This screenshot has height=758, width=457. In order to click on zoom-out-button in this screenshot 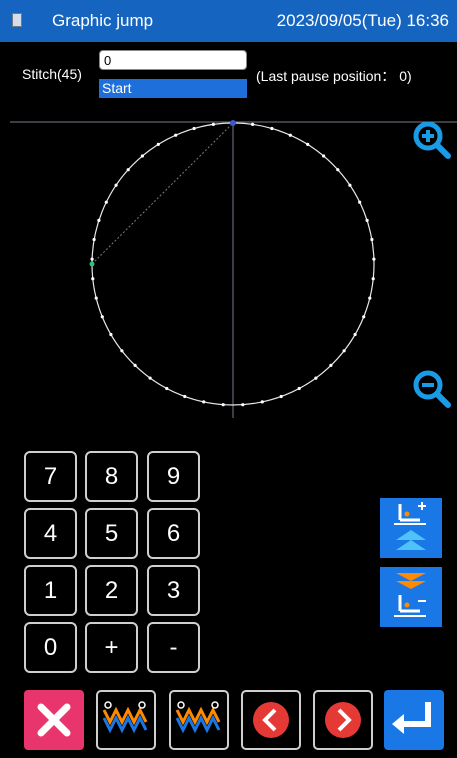, I will do `click(433, 390)`.